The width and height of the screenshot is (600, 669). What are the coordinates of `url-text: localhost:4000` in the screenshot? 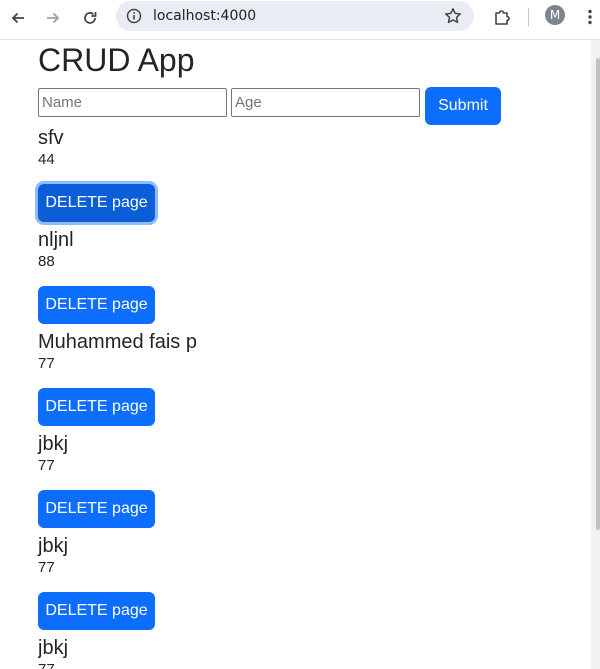 It's located at (205, 16).